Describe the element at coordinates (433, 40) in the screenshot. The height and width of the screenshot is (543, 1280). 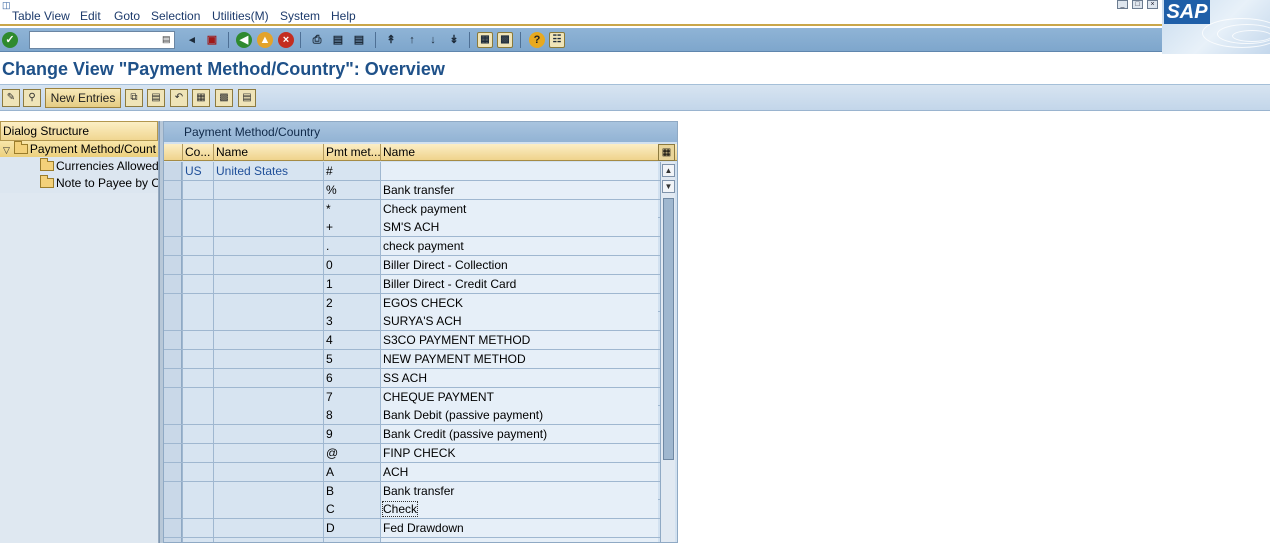
I see `next-page-icon: ↓` at that location.